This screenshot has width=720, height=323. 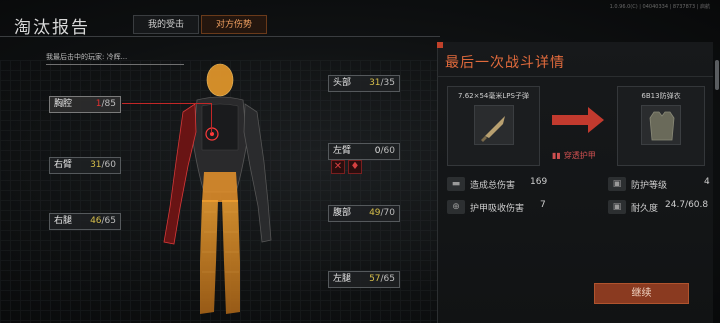 I want to click on protection-class-stat: ▣ 防护等级, so click(x=637, y=184).